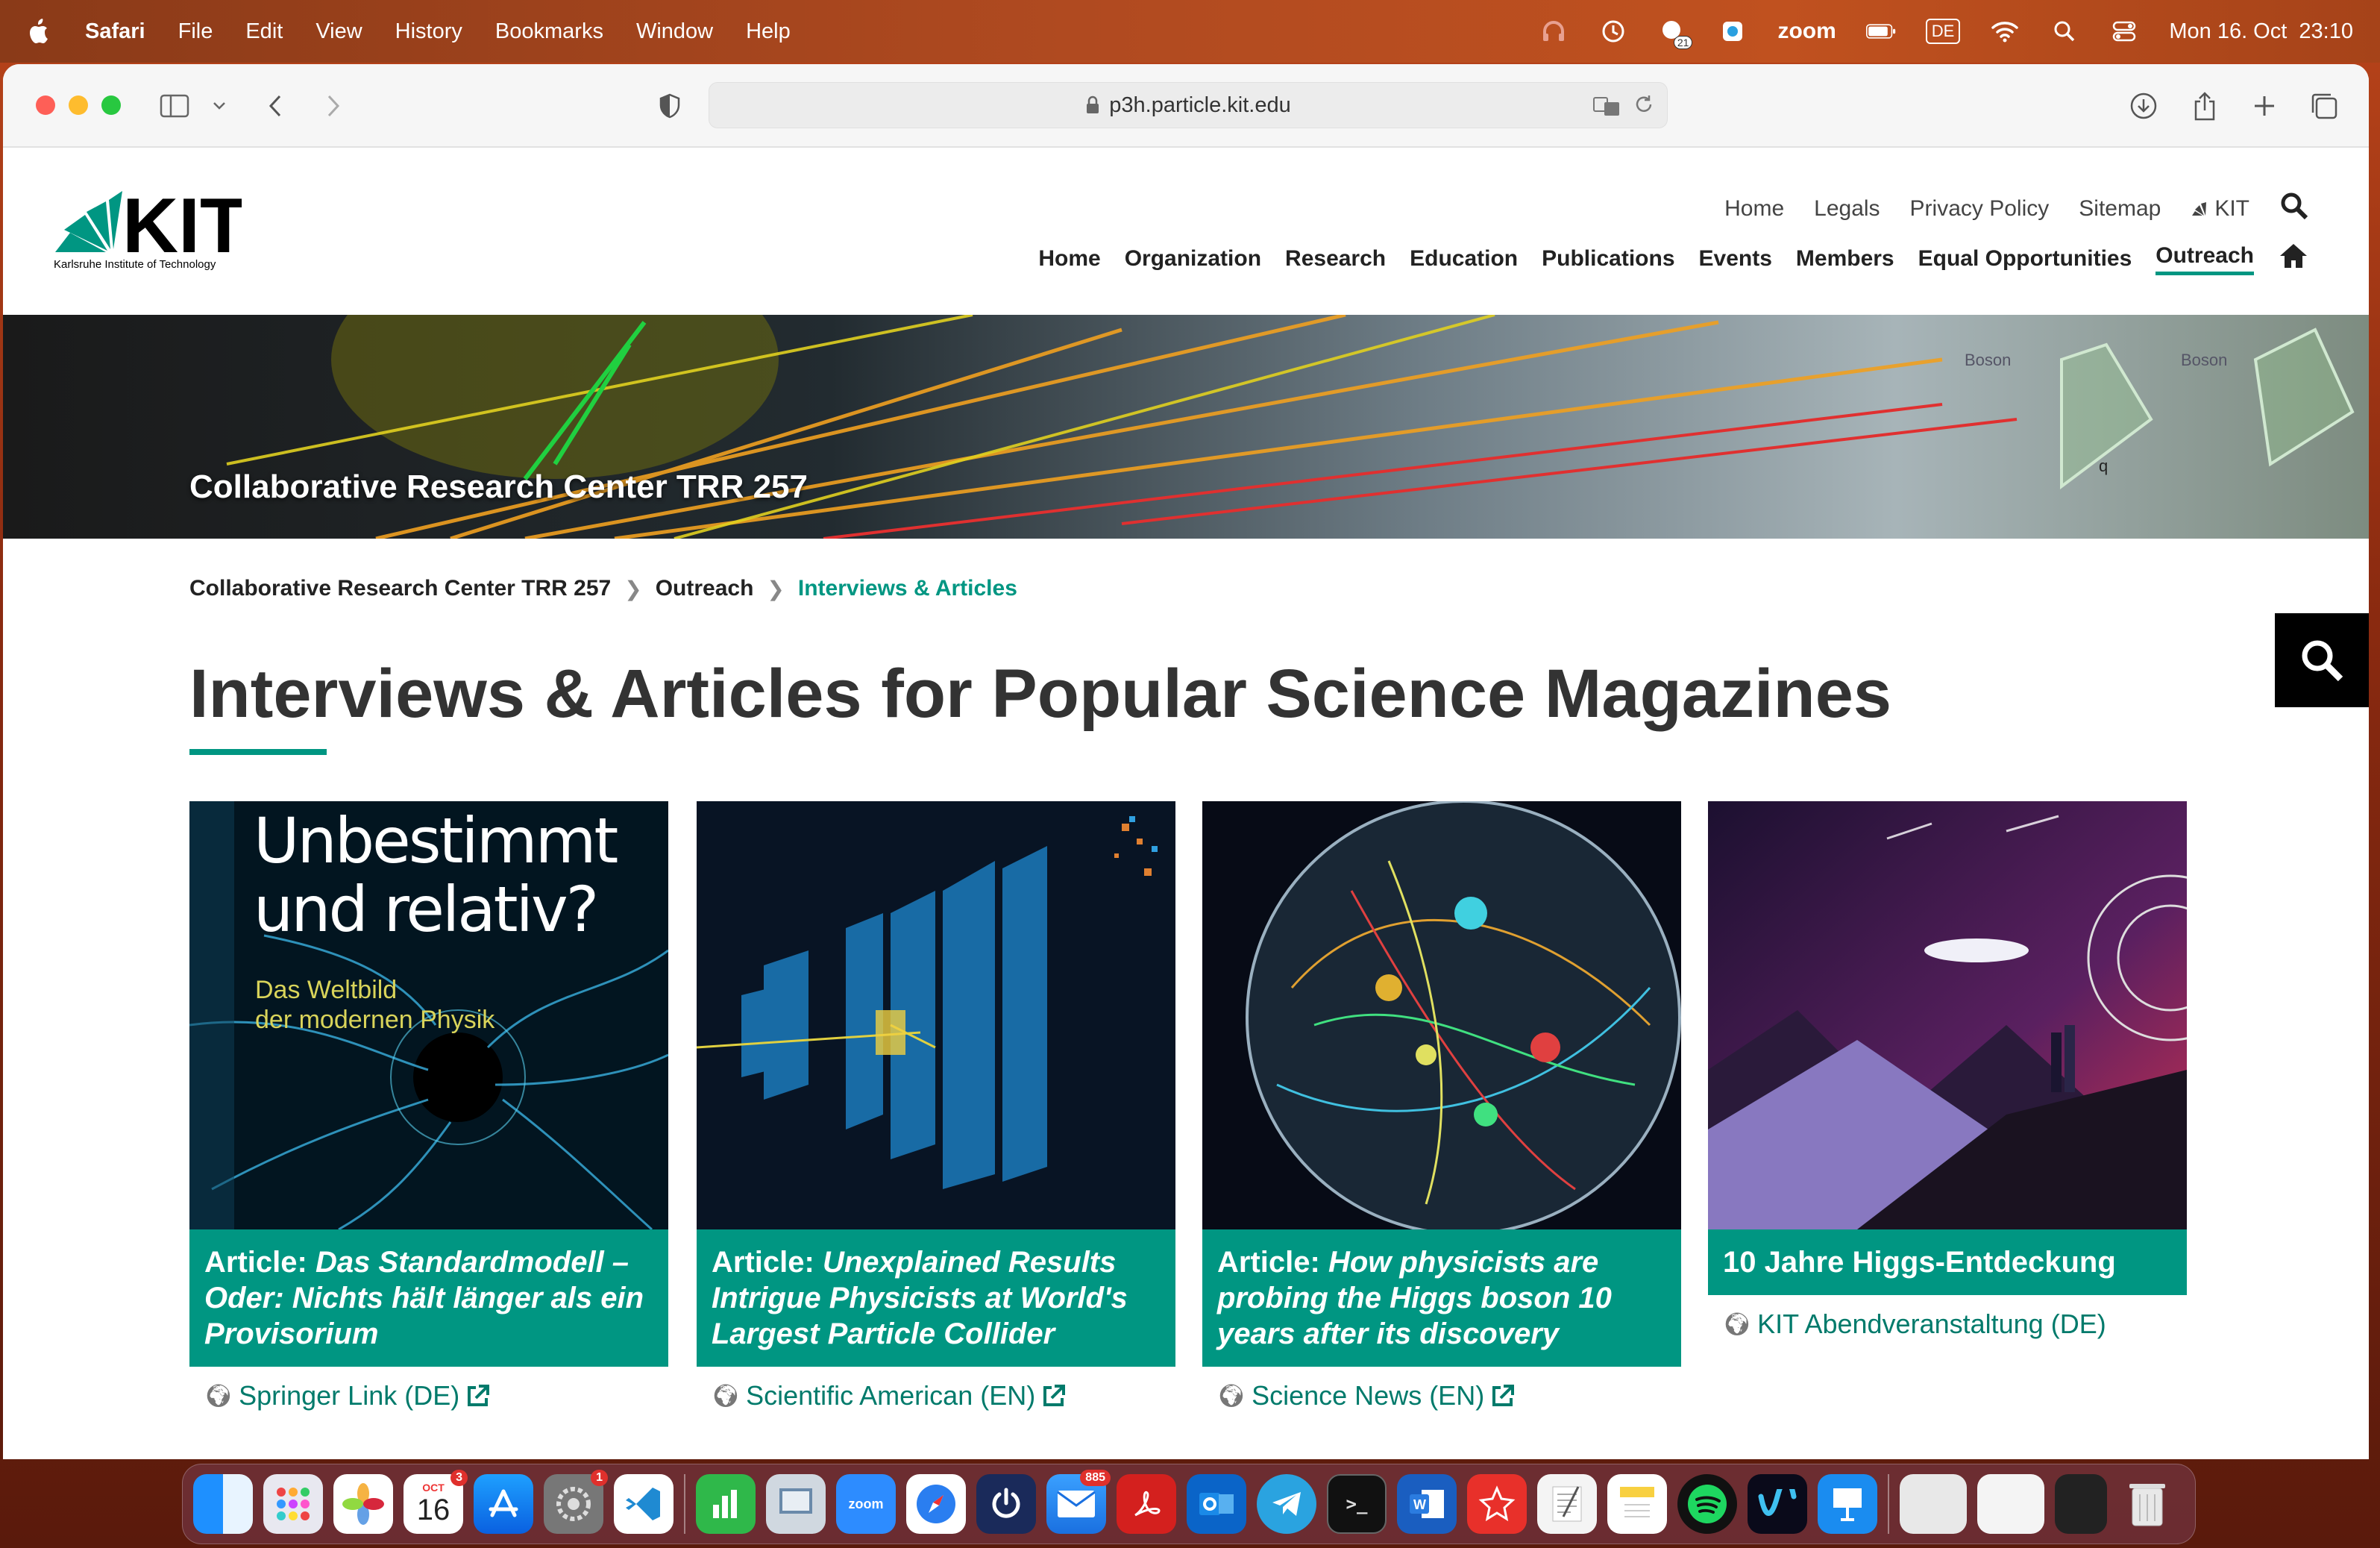  What do you see at coordinates (2120, 209) in the screenshot?
I see `service-nav-sitemap: Sitemap` at bounding box center [2120, 209].